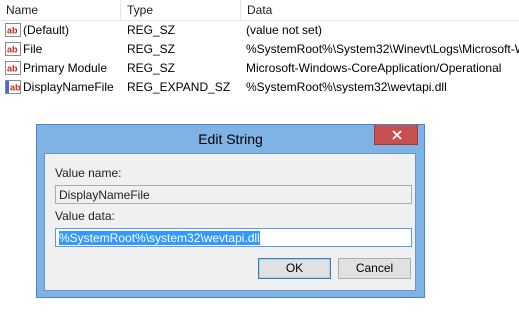 Image resolution: width=519 pixels, height=321 pixels. What do you see at coordinates (65, 68) in the screenshot?
I see `row-name: Primary Module` at bounding box center [65, 68].